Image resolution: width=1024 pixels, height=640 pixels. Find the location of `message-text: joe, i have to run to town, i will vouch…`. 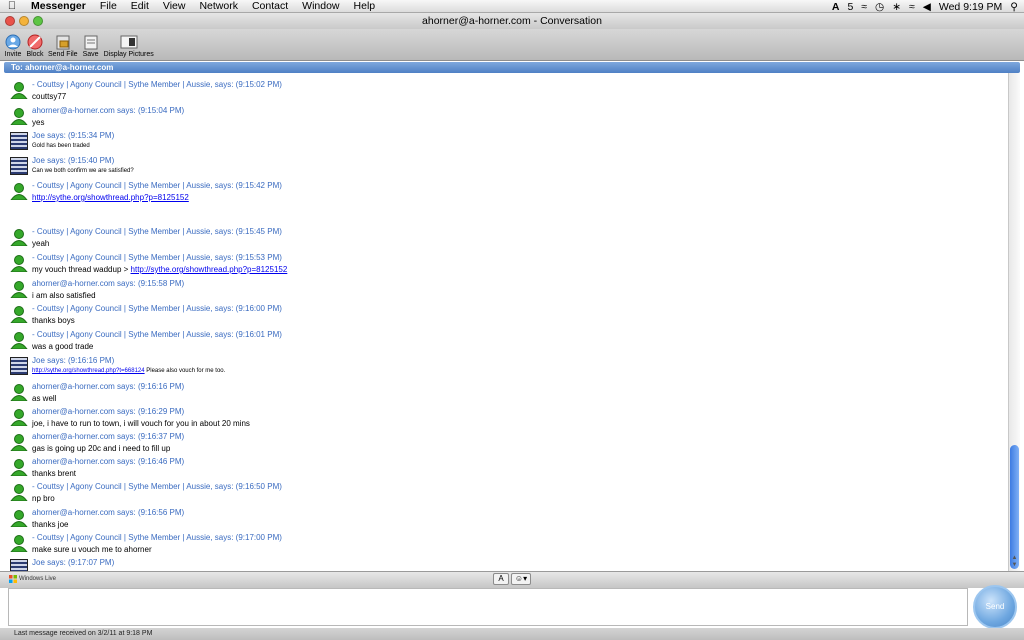

message-text: joe, i have to run to town, i will vouch… is located at coordinates (141, 423).